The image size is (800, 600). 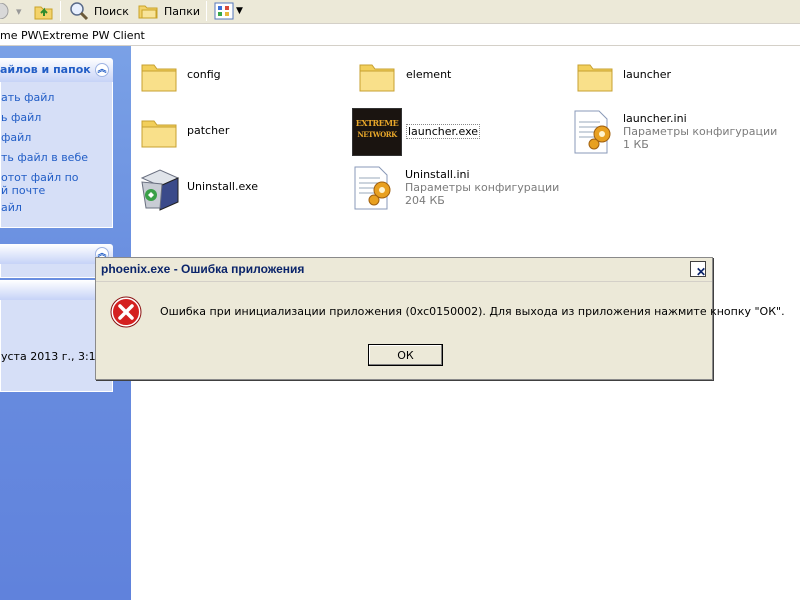 I want to click on logo-text-bottom: NETWORK, so click(x=377, y=134).